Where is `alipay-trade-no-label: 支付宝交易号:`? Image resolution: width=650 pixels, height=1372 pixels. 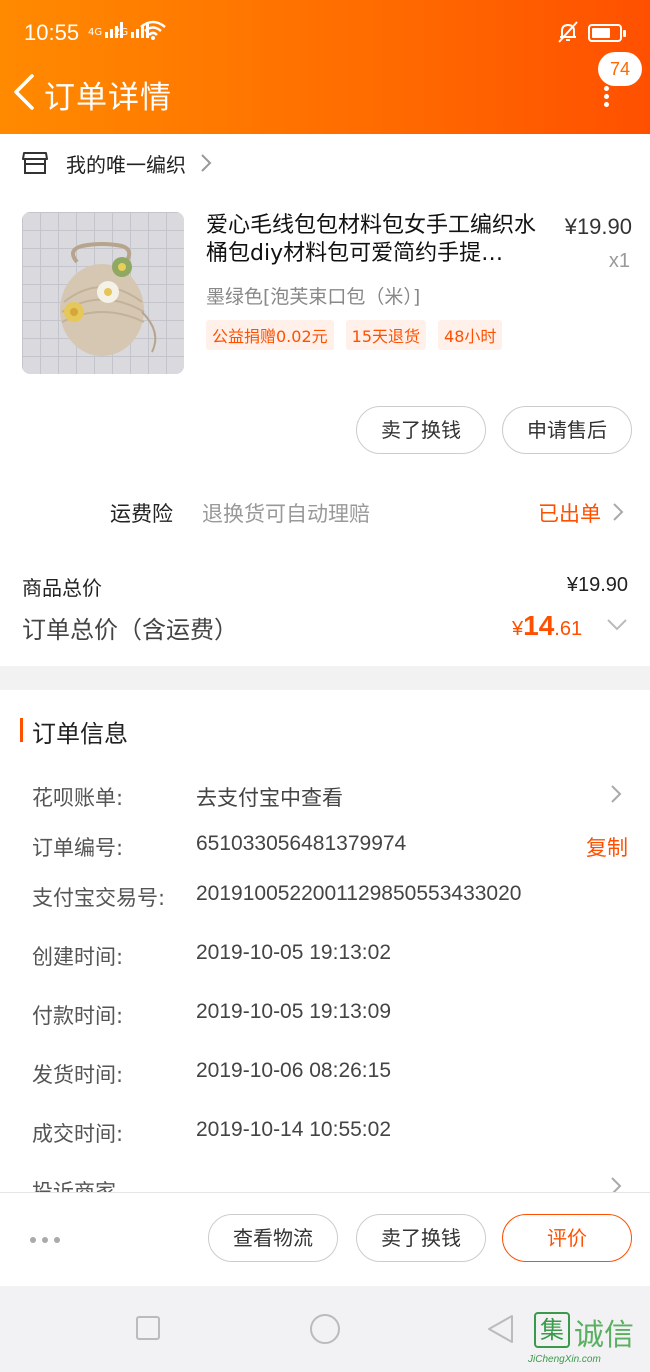
alipay-trade-no-label: 支付宝交易号: is located at coordinates (99, 898).